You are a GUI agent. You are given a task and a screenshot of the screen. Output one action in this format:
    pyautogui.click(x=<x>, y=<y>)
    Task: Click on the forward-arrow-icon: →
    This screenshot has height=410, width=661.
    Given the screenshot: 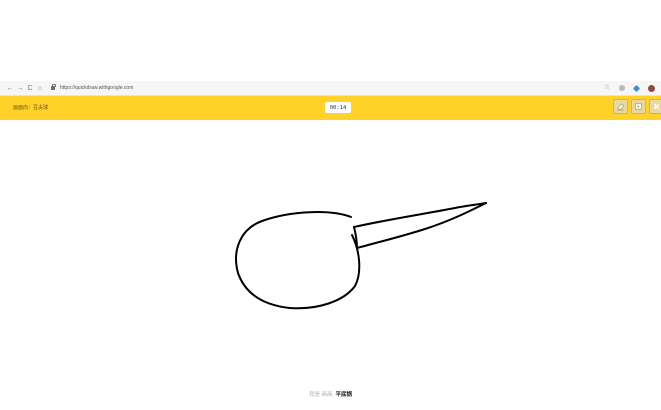 What is the action you would take?
    pyautogui.click(x=20, y=88)
    